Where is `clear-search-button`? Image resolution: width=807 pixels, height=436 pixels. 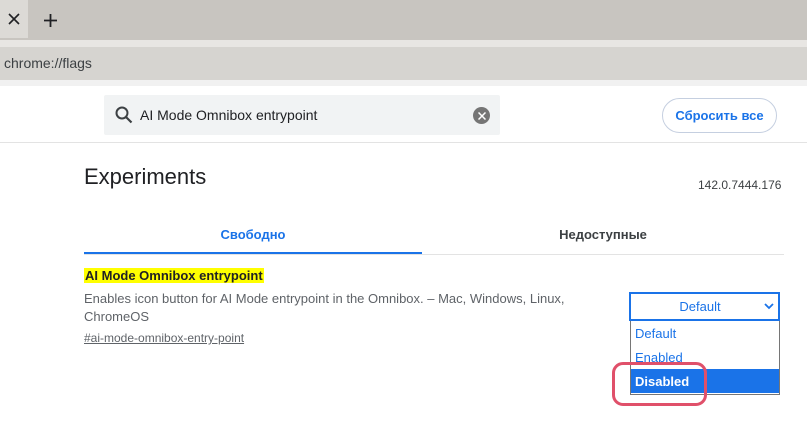
clear-search-button is located at coordinates (481, 115).